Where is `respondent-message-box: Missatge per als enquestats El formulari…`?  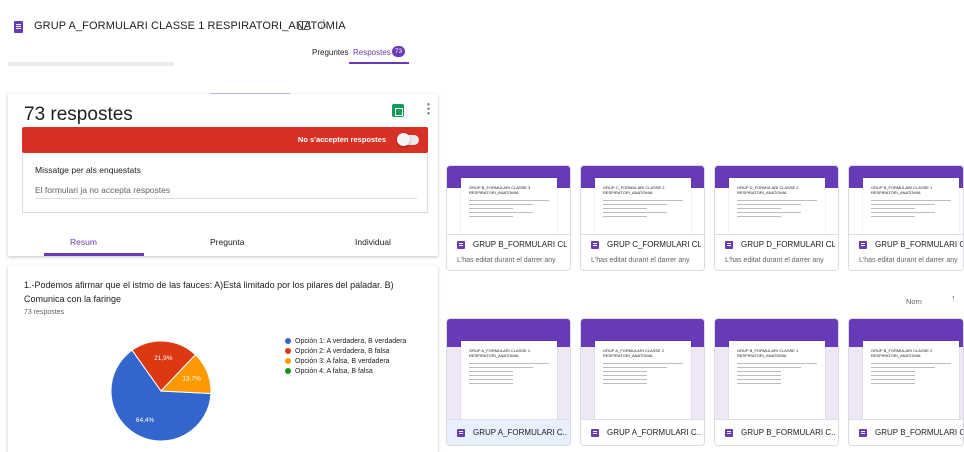
respondent-message-box: Missatge per als enquestats El formulari… is located at coordinates (225, 183).